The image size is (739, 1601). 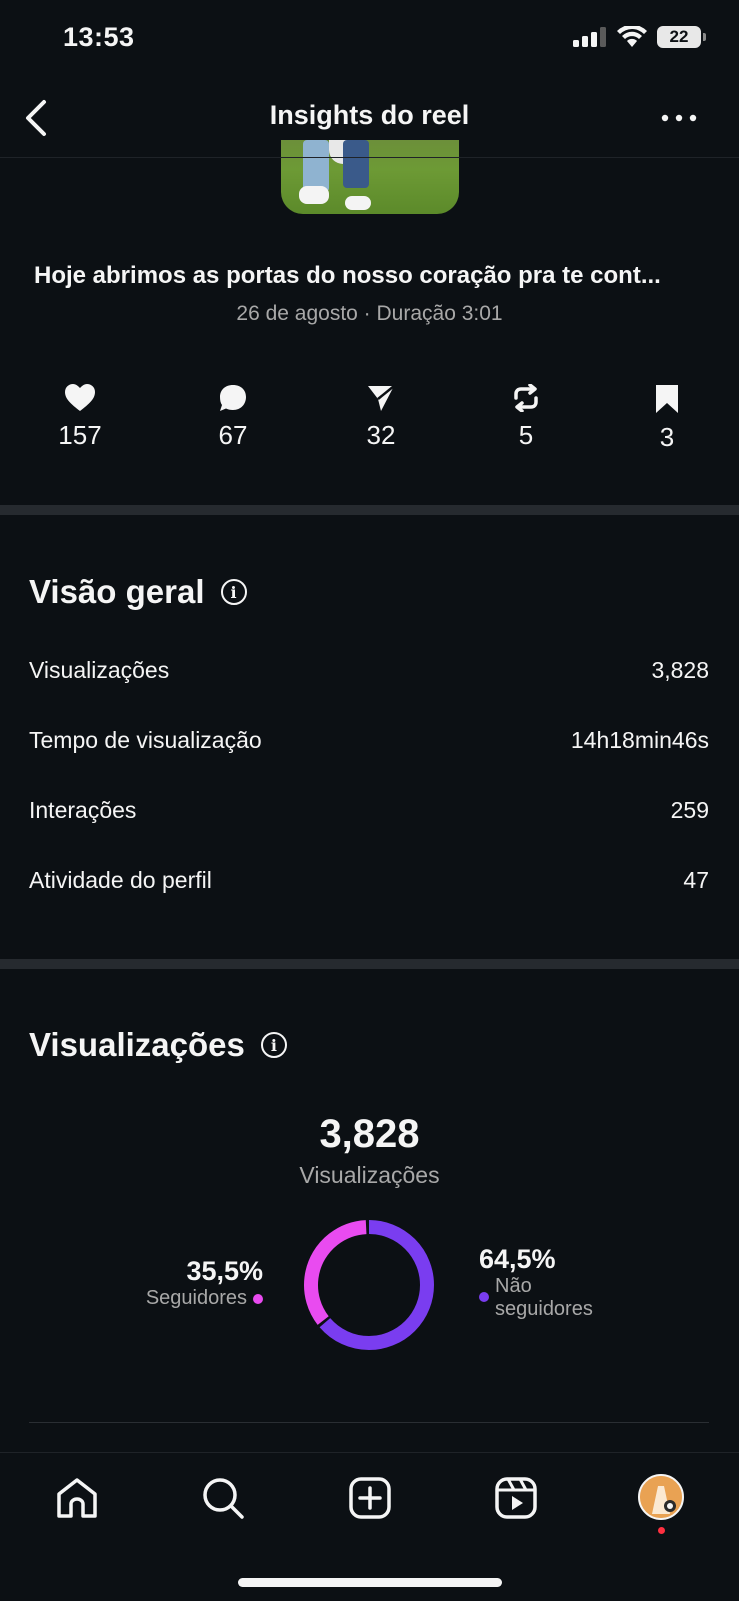 What do you see at coordinates (369, 1175) in the screenshot?
I see `views-total-label: Visualizações` at bounding box center [369, 1175].